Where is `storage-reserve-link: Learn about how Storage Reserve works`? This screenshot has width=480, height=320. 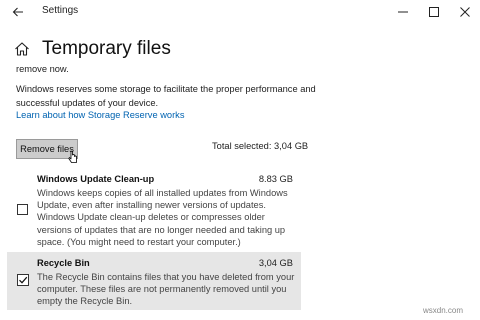 storage-reserve-link: Learn about how Storage Reserve works is located at coordinates (100, 115).